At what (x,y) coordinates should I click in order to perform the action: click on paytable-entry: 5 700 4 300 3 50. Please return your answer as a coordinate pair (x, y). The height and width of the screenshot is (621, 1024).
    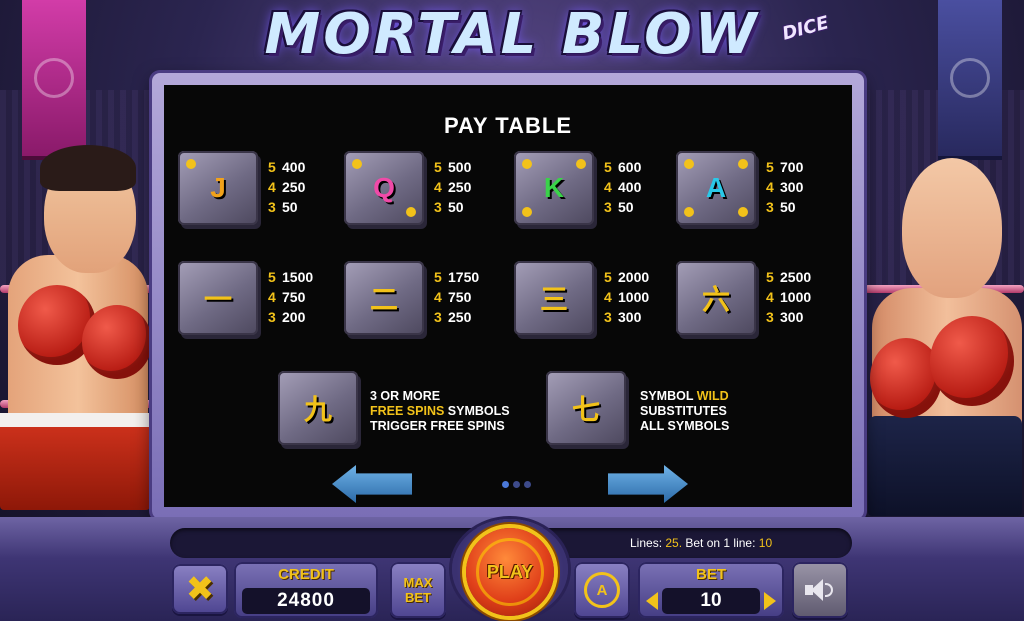
    Looking at the image, I should click on (785, 187).